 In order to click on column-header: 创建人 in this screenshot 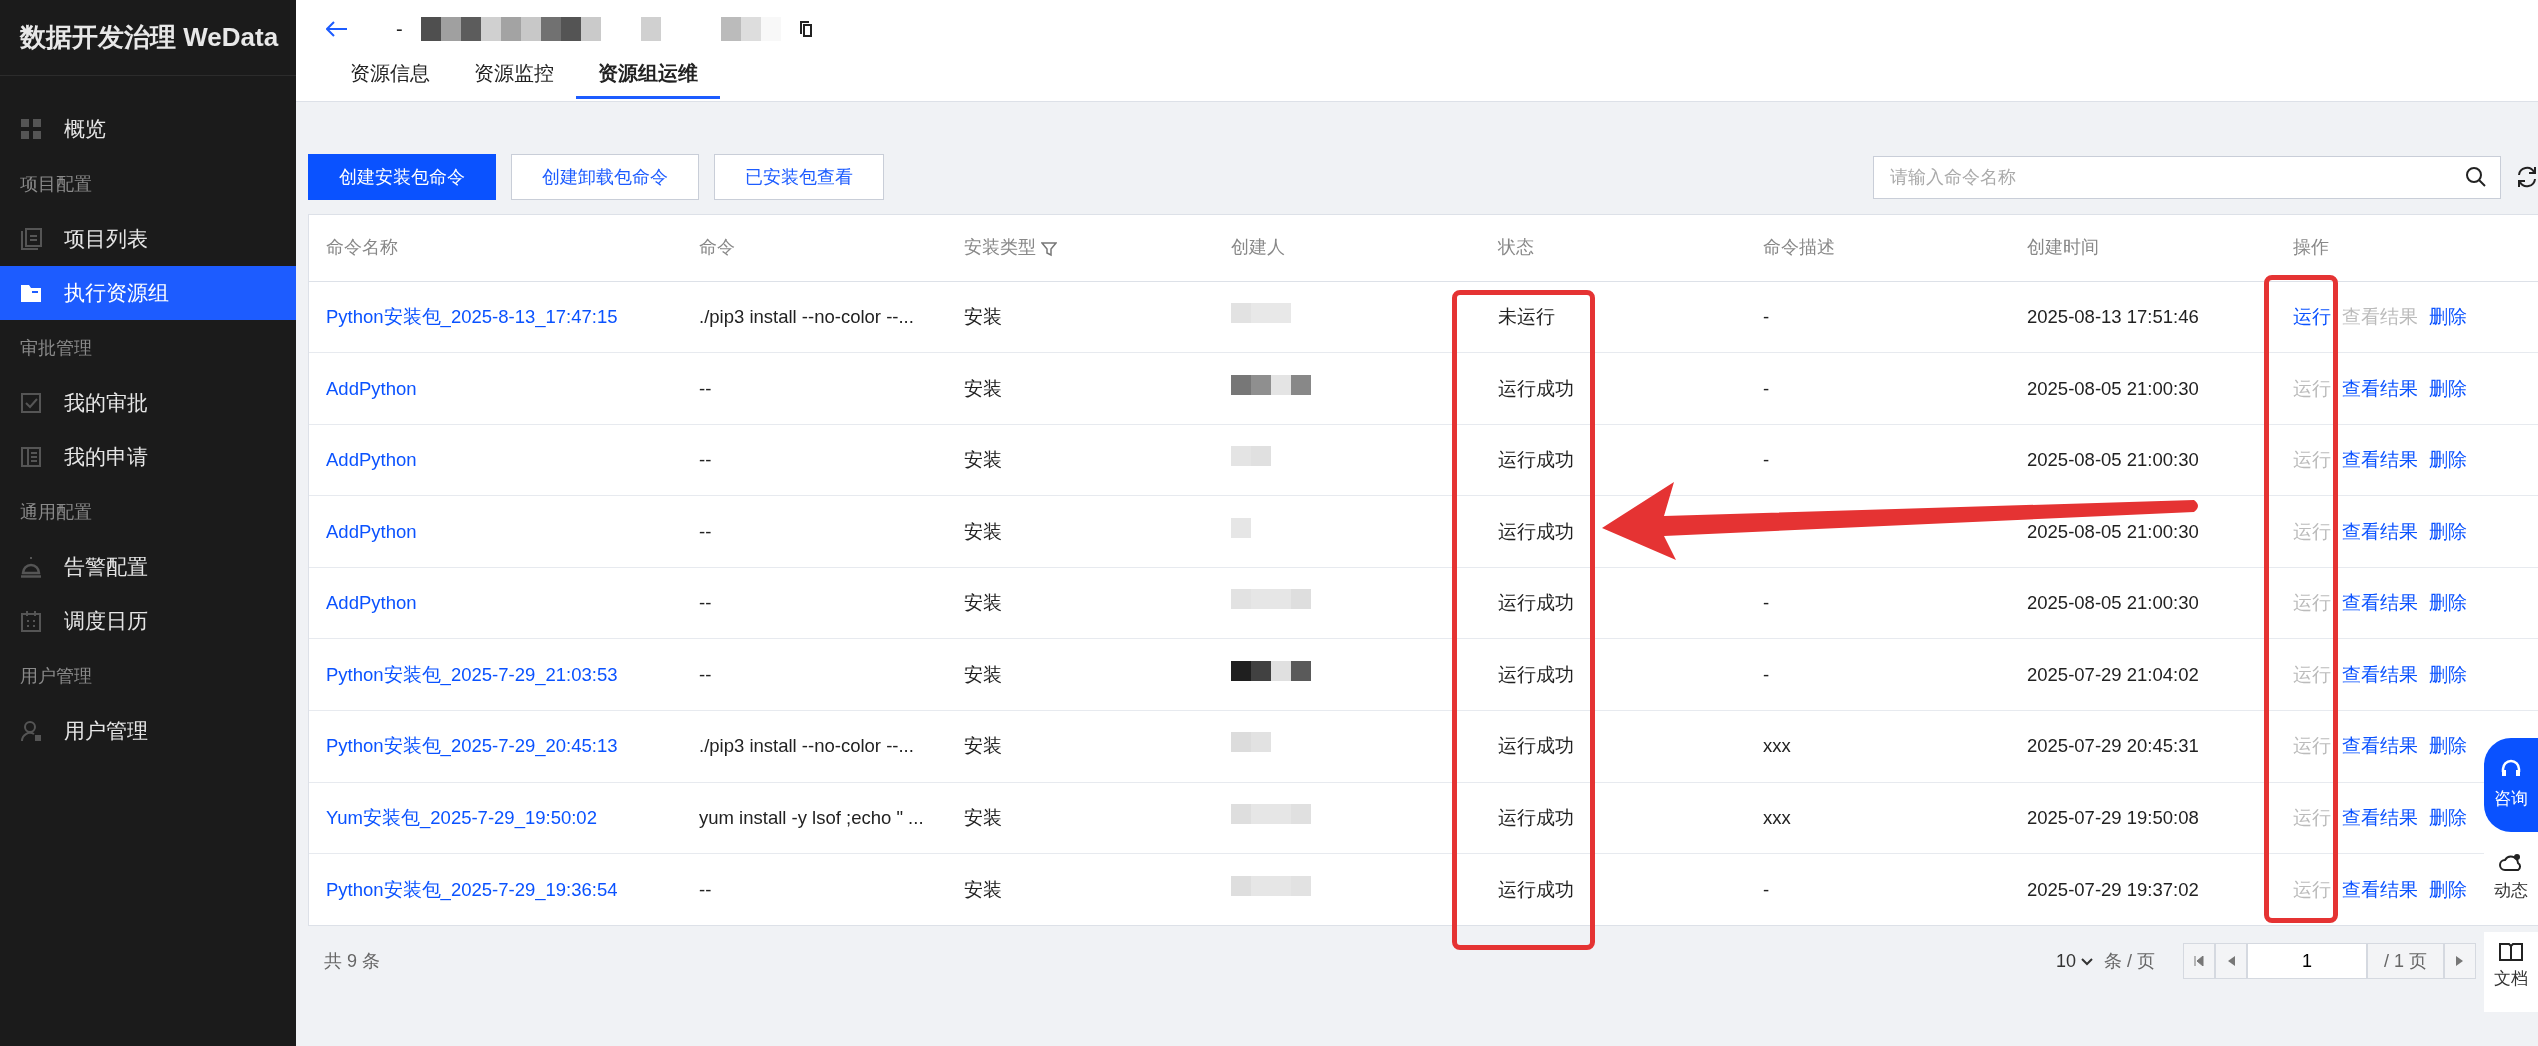, I will do `click(1258, 247)`.